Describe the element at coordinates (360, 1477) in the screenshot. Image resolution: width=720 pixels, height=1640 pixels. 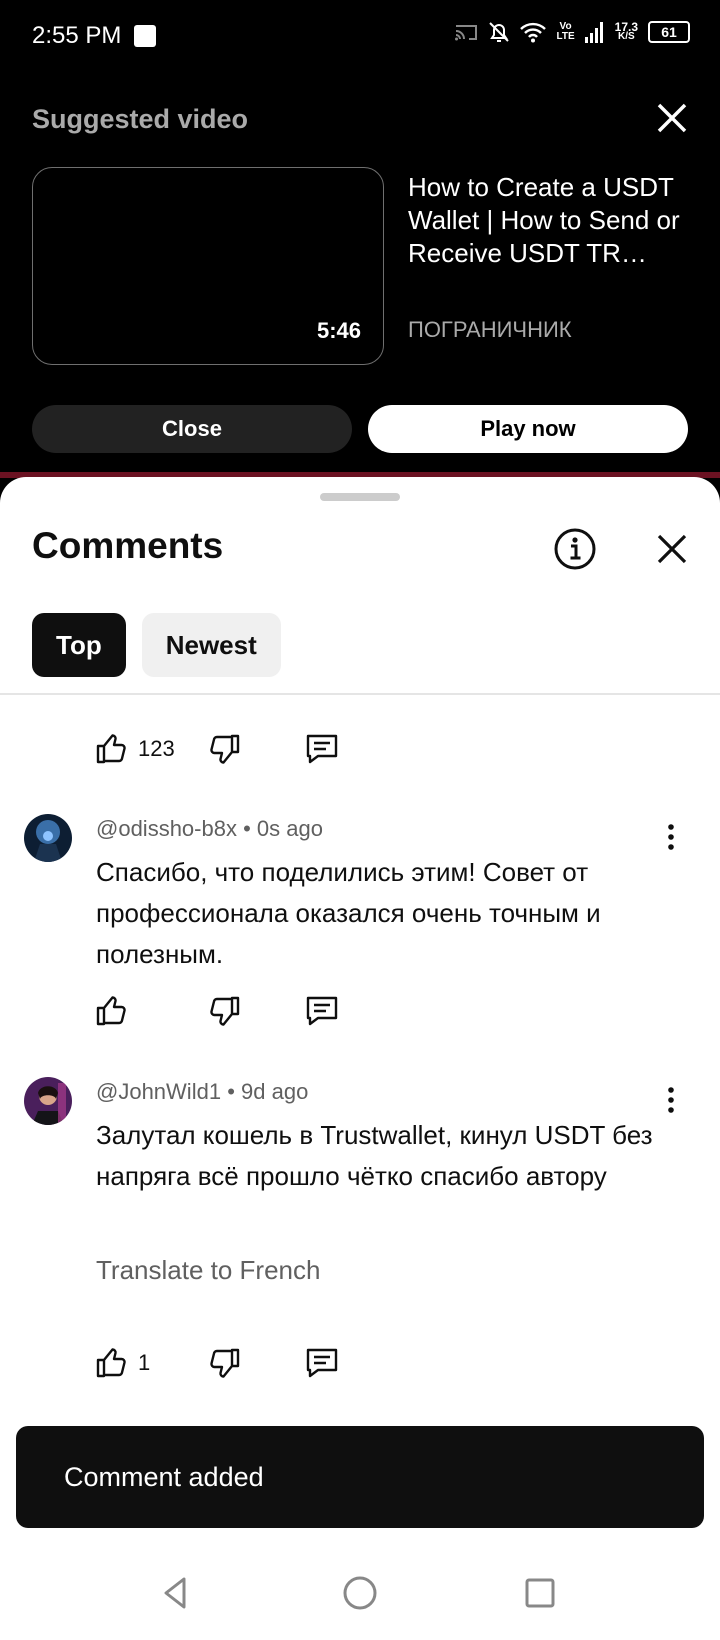
I see `snackbar: Comment added` at that location.